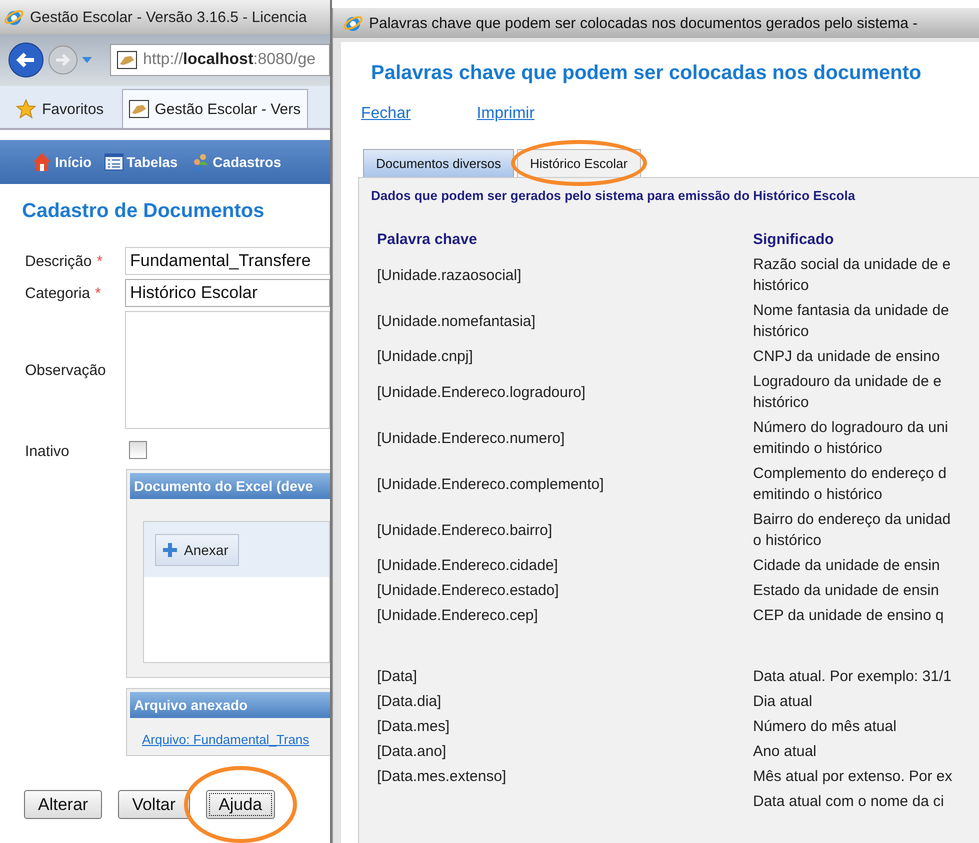 The width and height of the screenshot is (979, 843). Describe the element at coordinates (227, 293) in the screenshot. I see `select-field: Histórico Escolar` at that location.